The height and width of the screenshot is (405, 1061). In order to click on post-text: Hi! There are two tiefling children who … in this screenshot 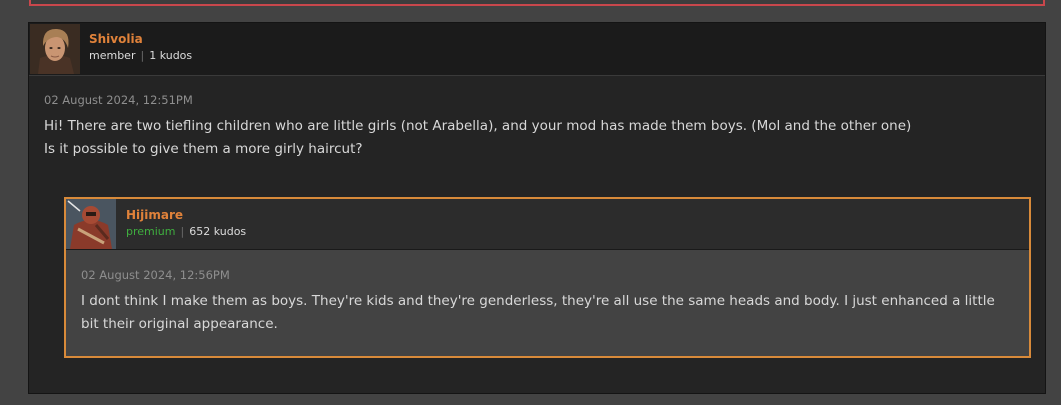, I will do `click(534, 138)`.